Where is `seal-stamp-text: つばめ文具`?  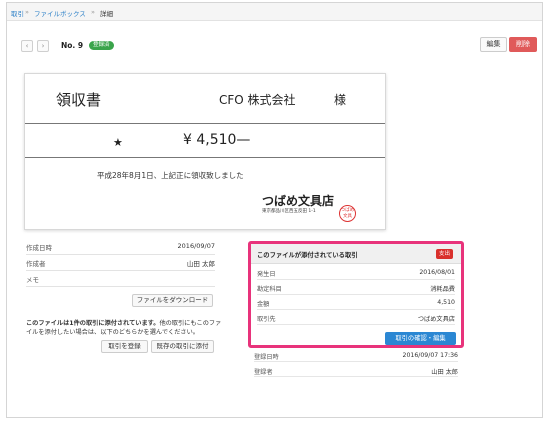 seal-stamp-text: つばめ文具 is located at coordinates (347, 213).